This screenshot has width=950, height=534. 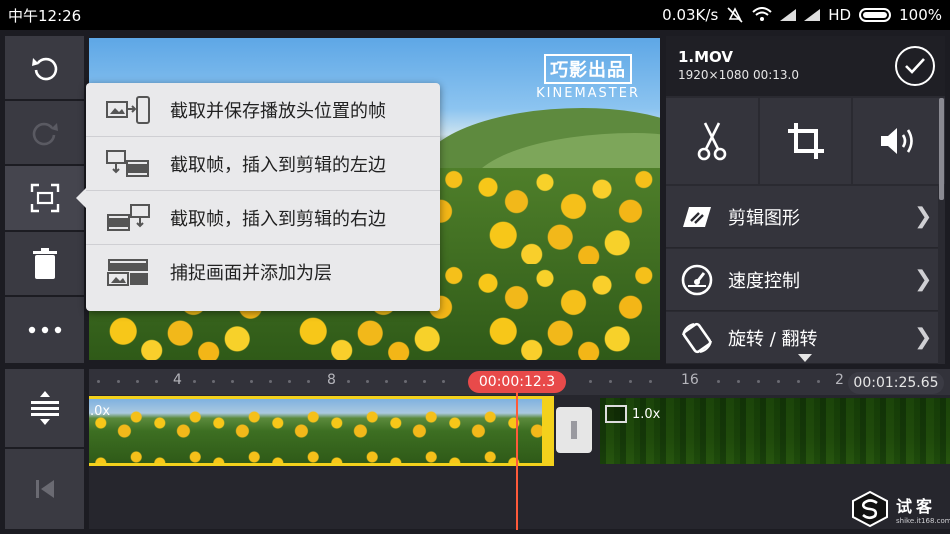 I want to click on check-icon, so click(x=915, y=66).